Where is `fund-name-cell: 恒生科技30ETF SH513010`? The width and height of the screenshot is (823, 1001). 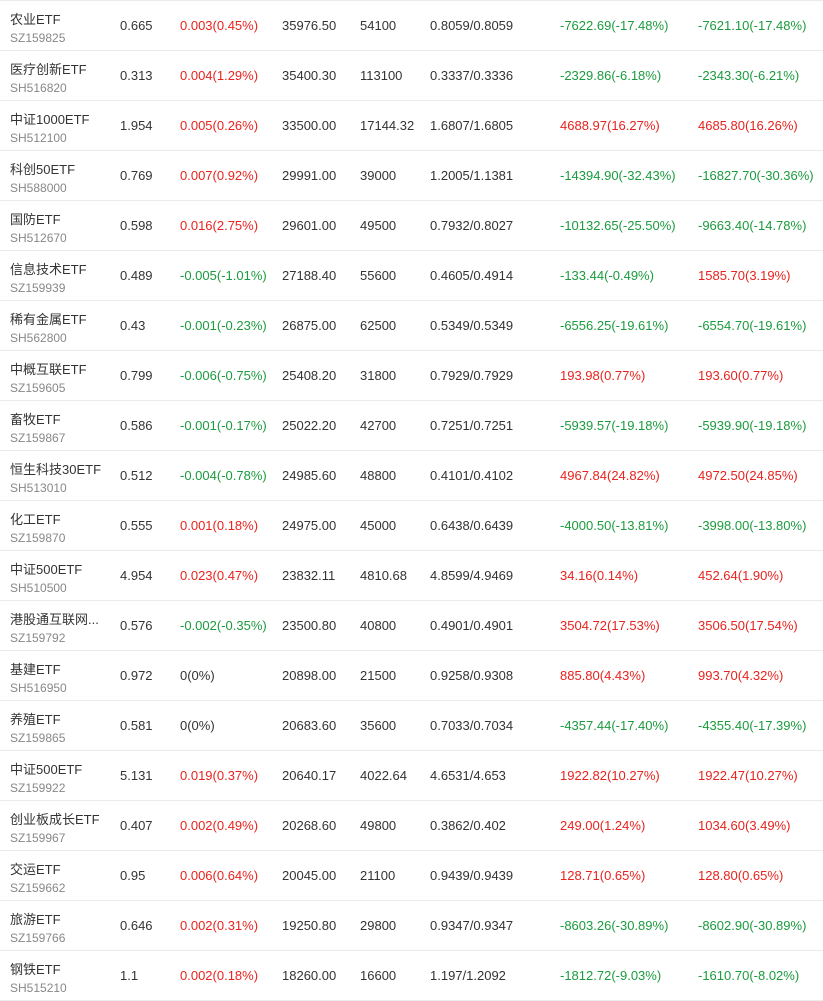
fund-name-cell: 恒生科技30ETF SH513010 is located at coordinates (60, 475).